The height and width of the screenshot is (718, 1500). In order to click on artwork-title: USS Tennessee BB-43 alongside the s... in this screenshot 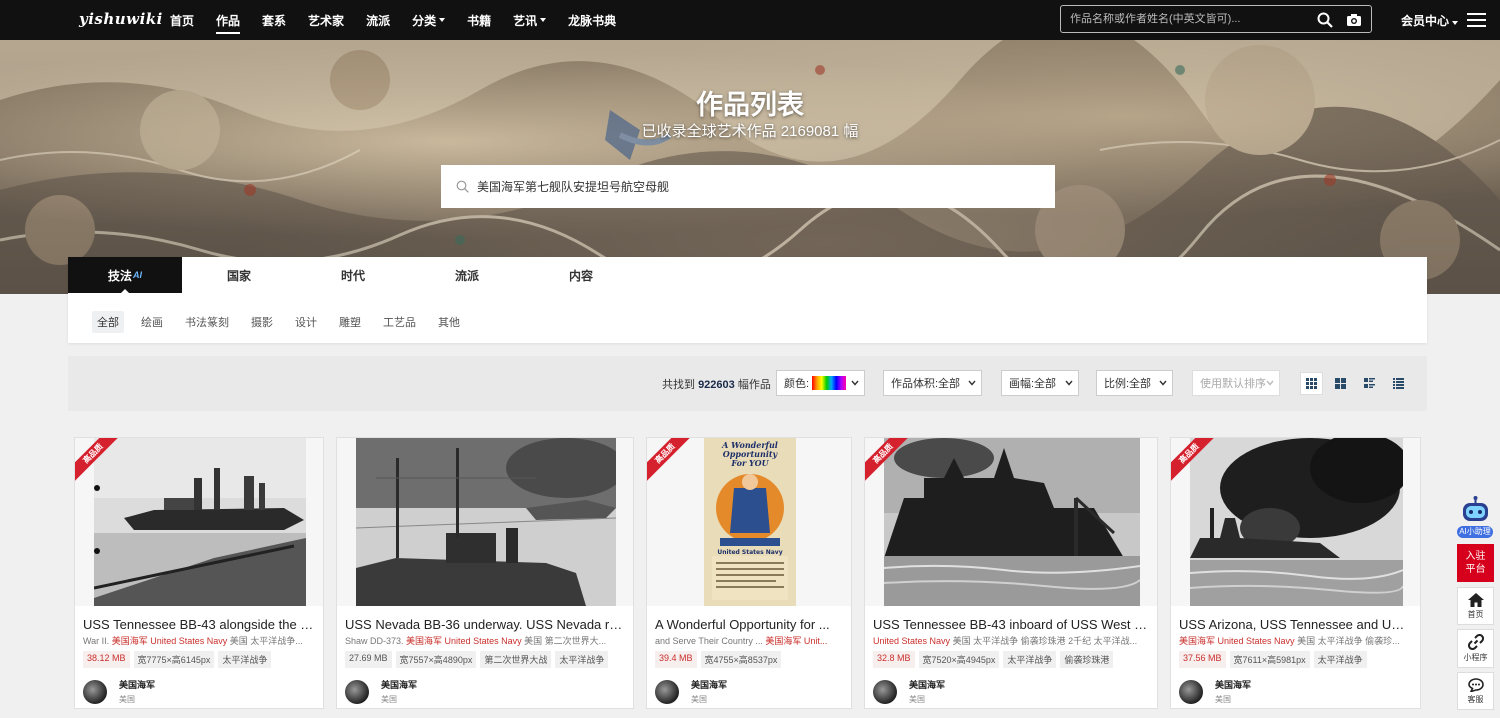, I will do `click(199, 624)`.